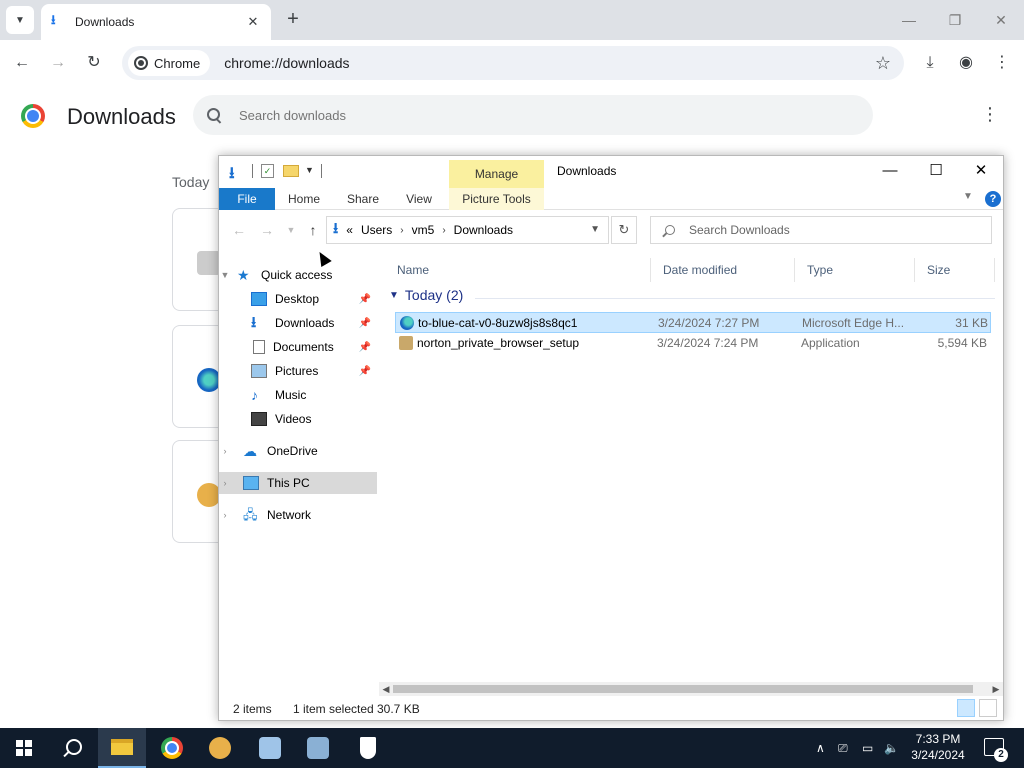 The height and width of the screenshot is (768, 1024). What do you see at coordinates (298, 451) in the screenshot?
I see `nav-onedrive: › ☁ OneDrive` at bounding box center [298, 451].